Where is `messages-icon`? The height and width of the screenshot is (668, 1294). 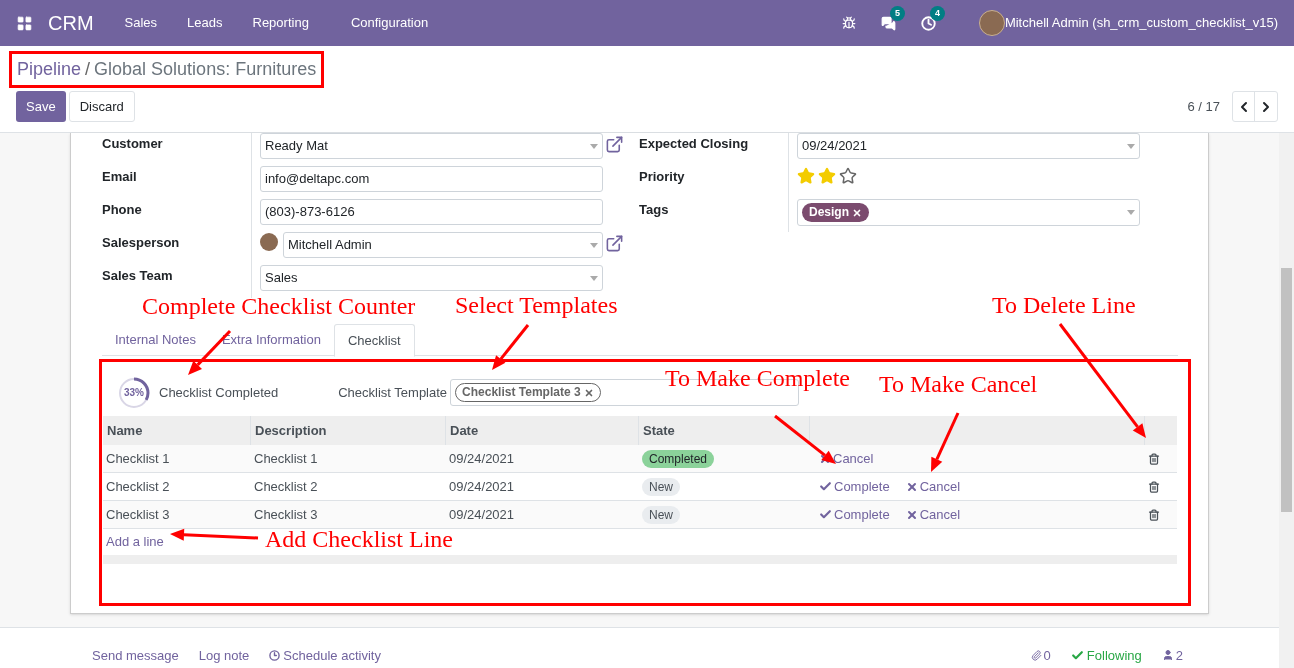
messages-icon is located at coordinates (888, 23).